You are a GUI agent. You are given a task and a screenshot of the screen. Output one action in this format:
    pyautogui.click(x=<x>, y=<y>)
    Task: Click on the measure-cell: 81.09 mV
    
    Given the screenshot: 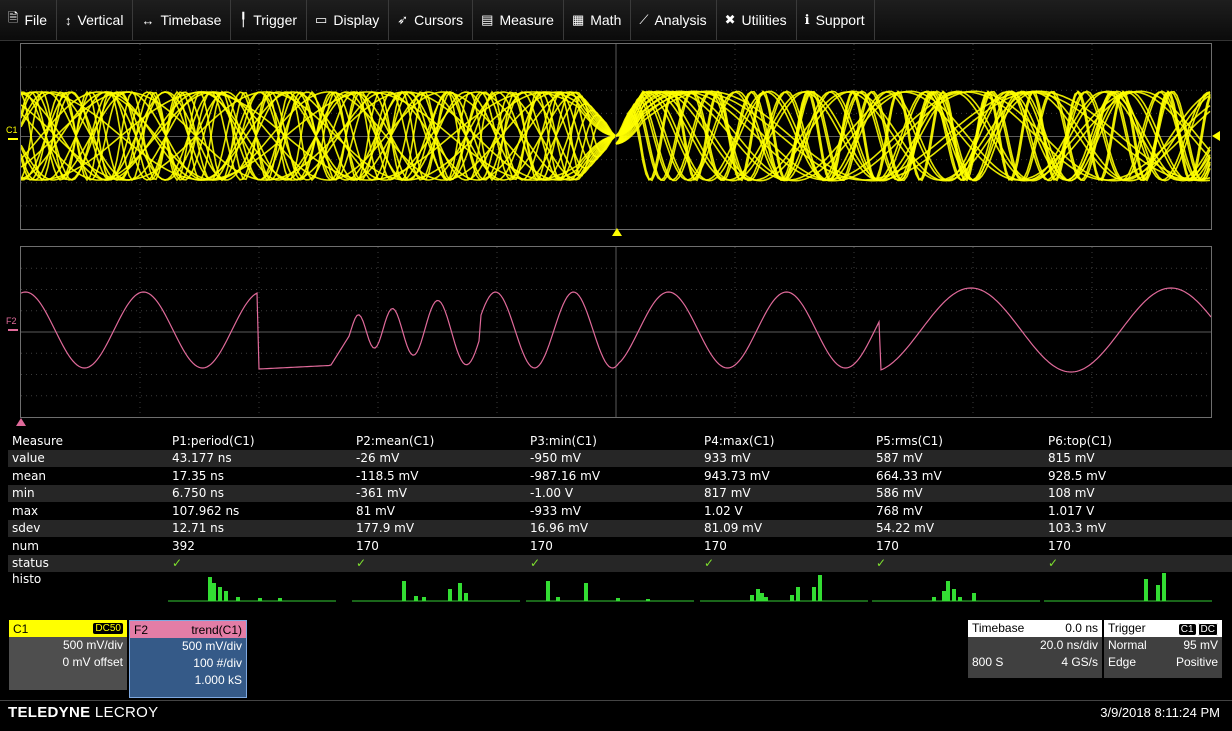 What is the action you would take?
    pyautogui.click(x=786, y=528)
    